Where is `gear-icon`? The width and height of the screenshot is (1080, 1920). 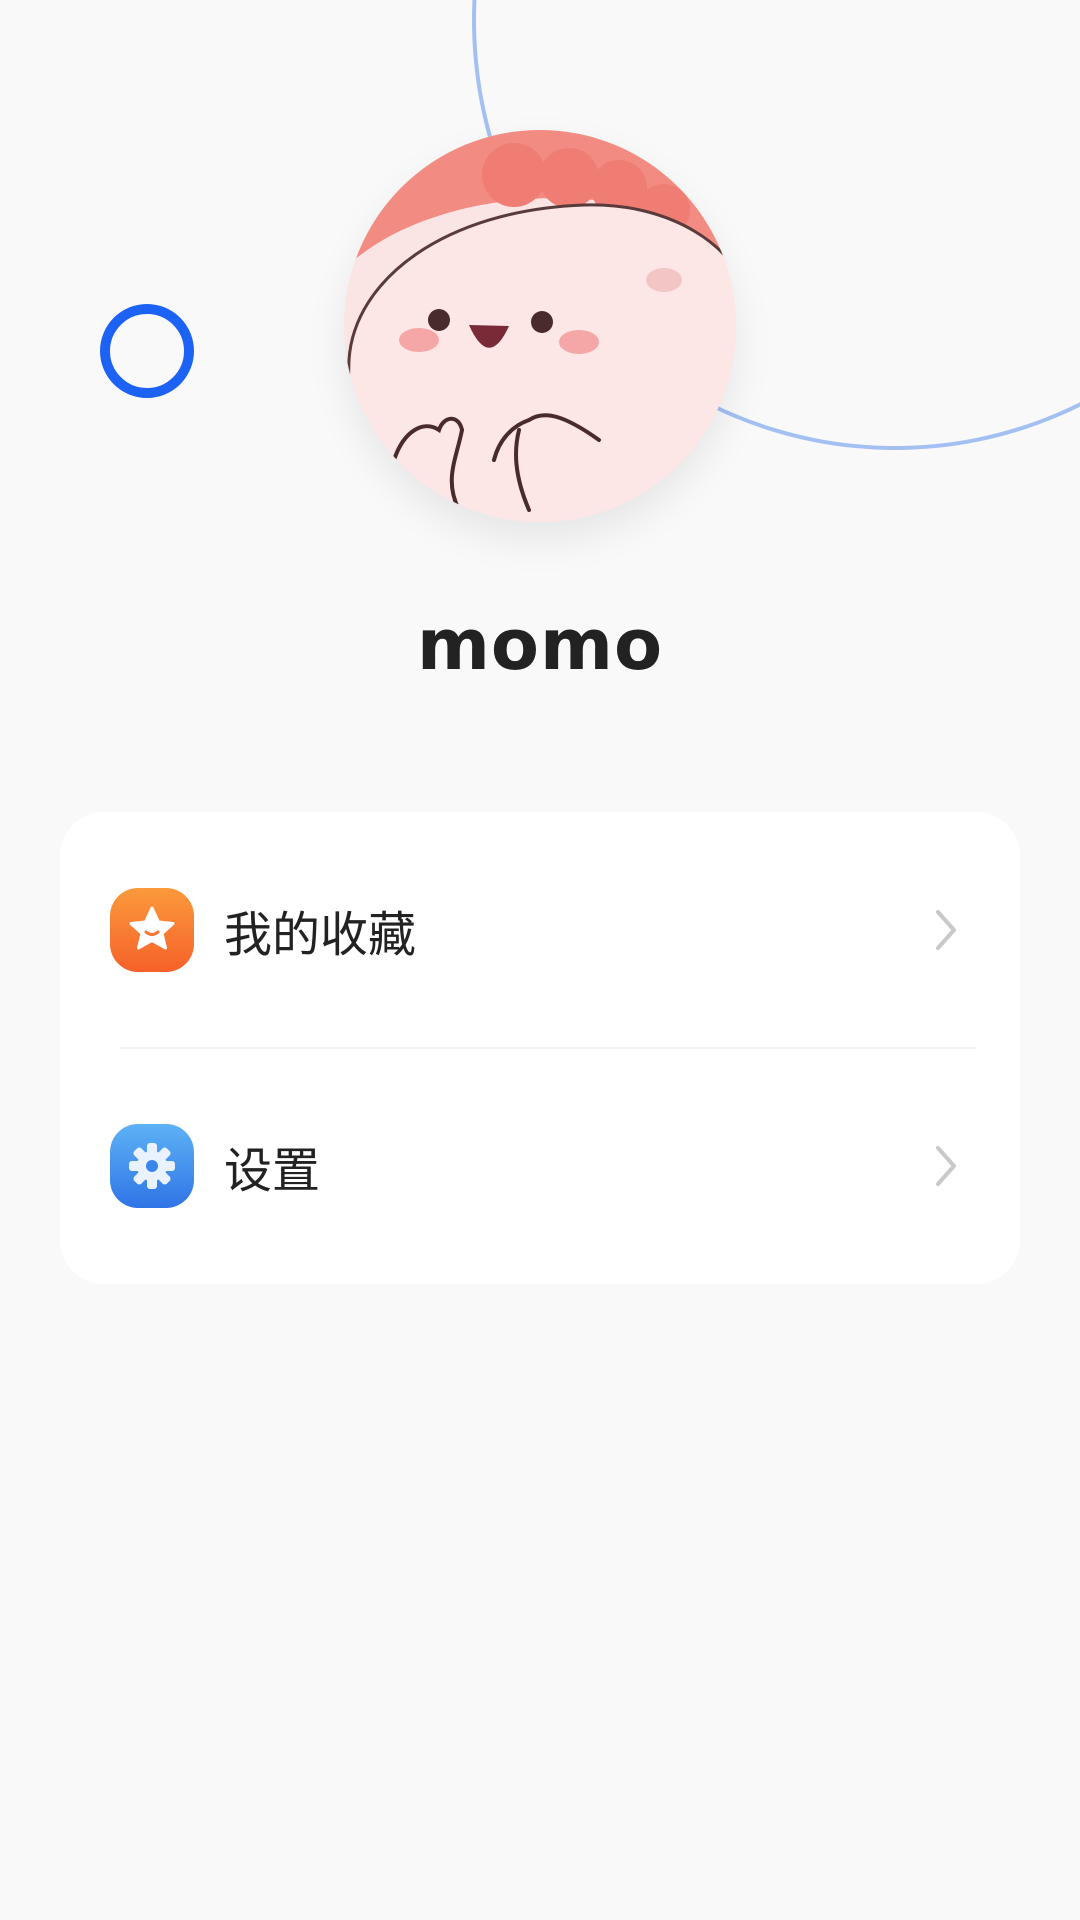
gear-icon is located at coordinates (152, 1166).